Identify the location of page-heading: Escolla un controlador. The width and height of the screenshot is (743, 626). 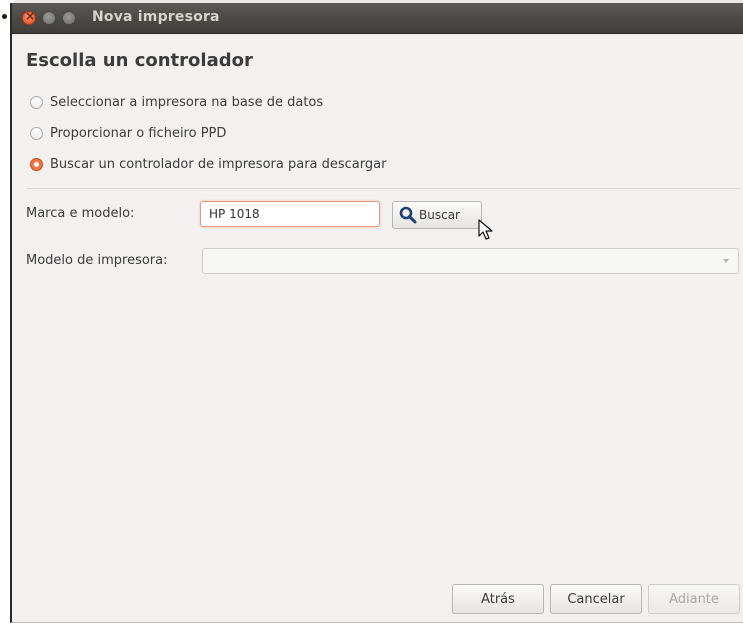
(139, 60).